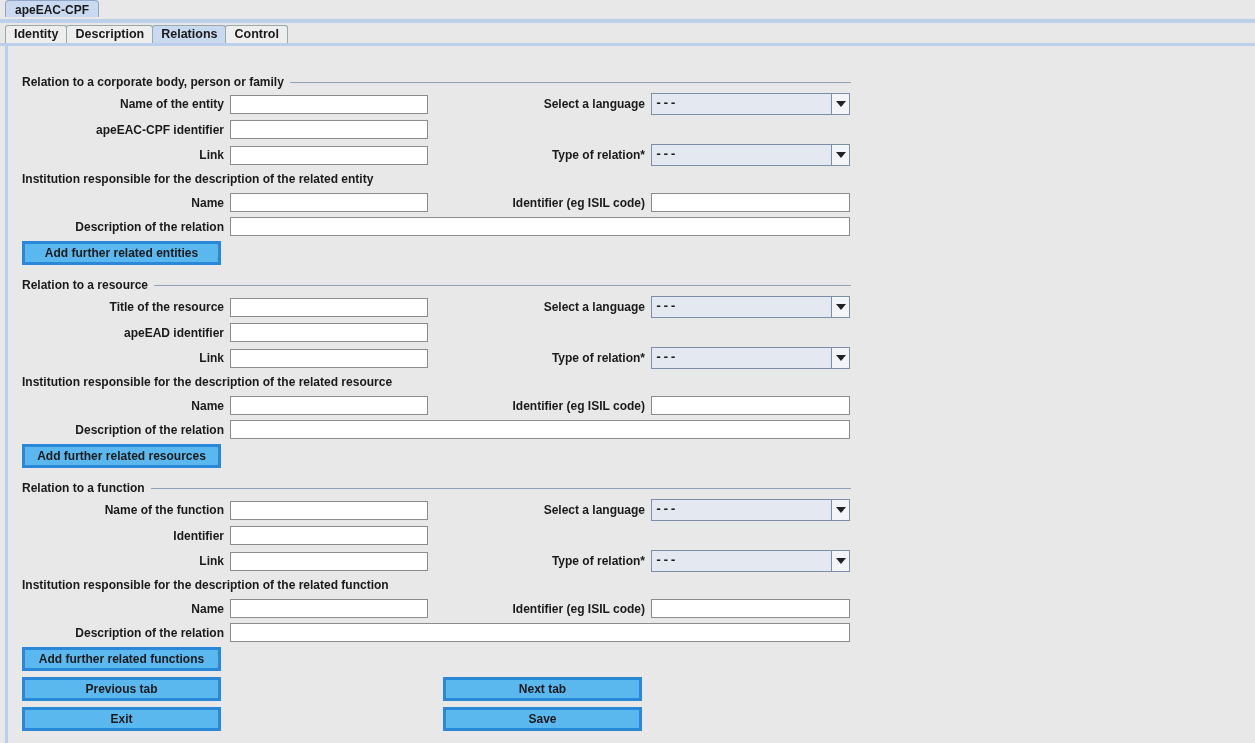 The height and width of the screenshot is (743, 1255). I want to click on subheading: Institution responsible for the description of the related entity, so click(198, 179).